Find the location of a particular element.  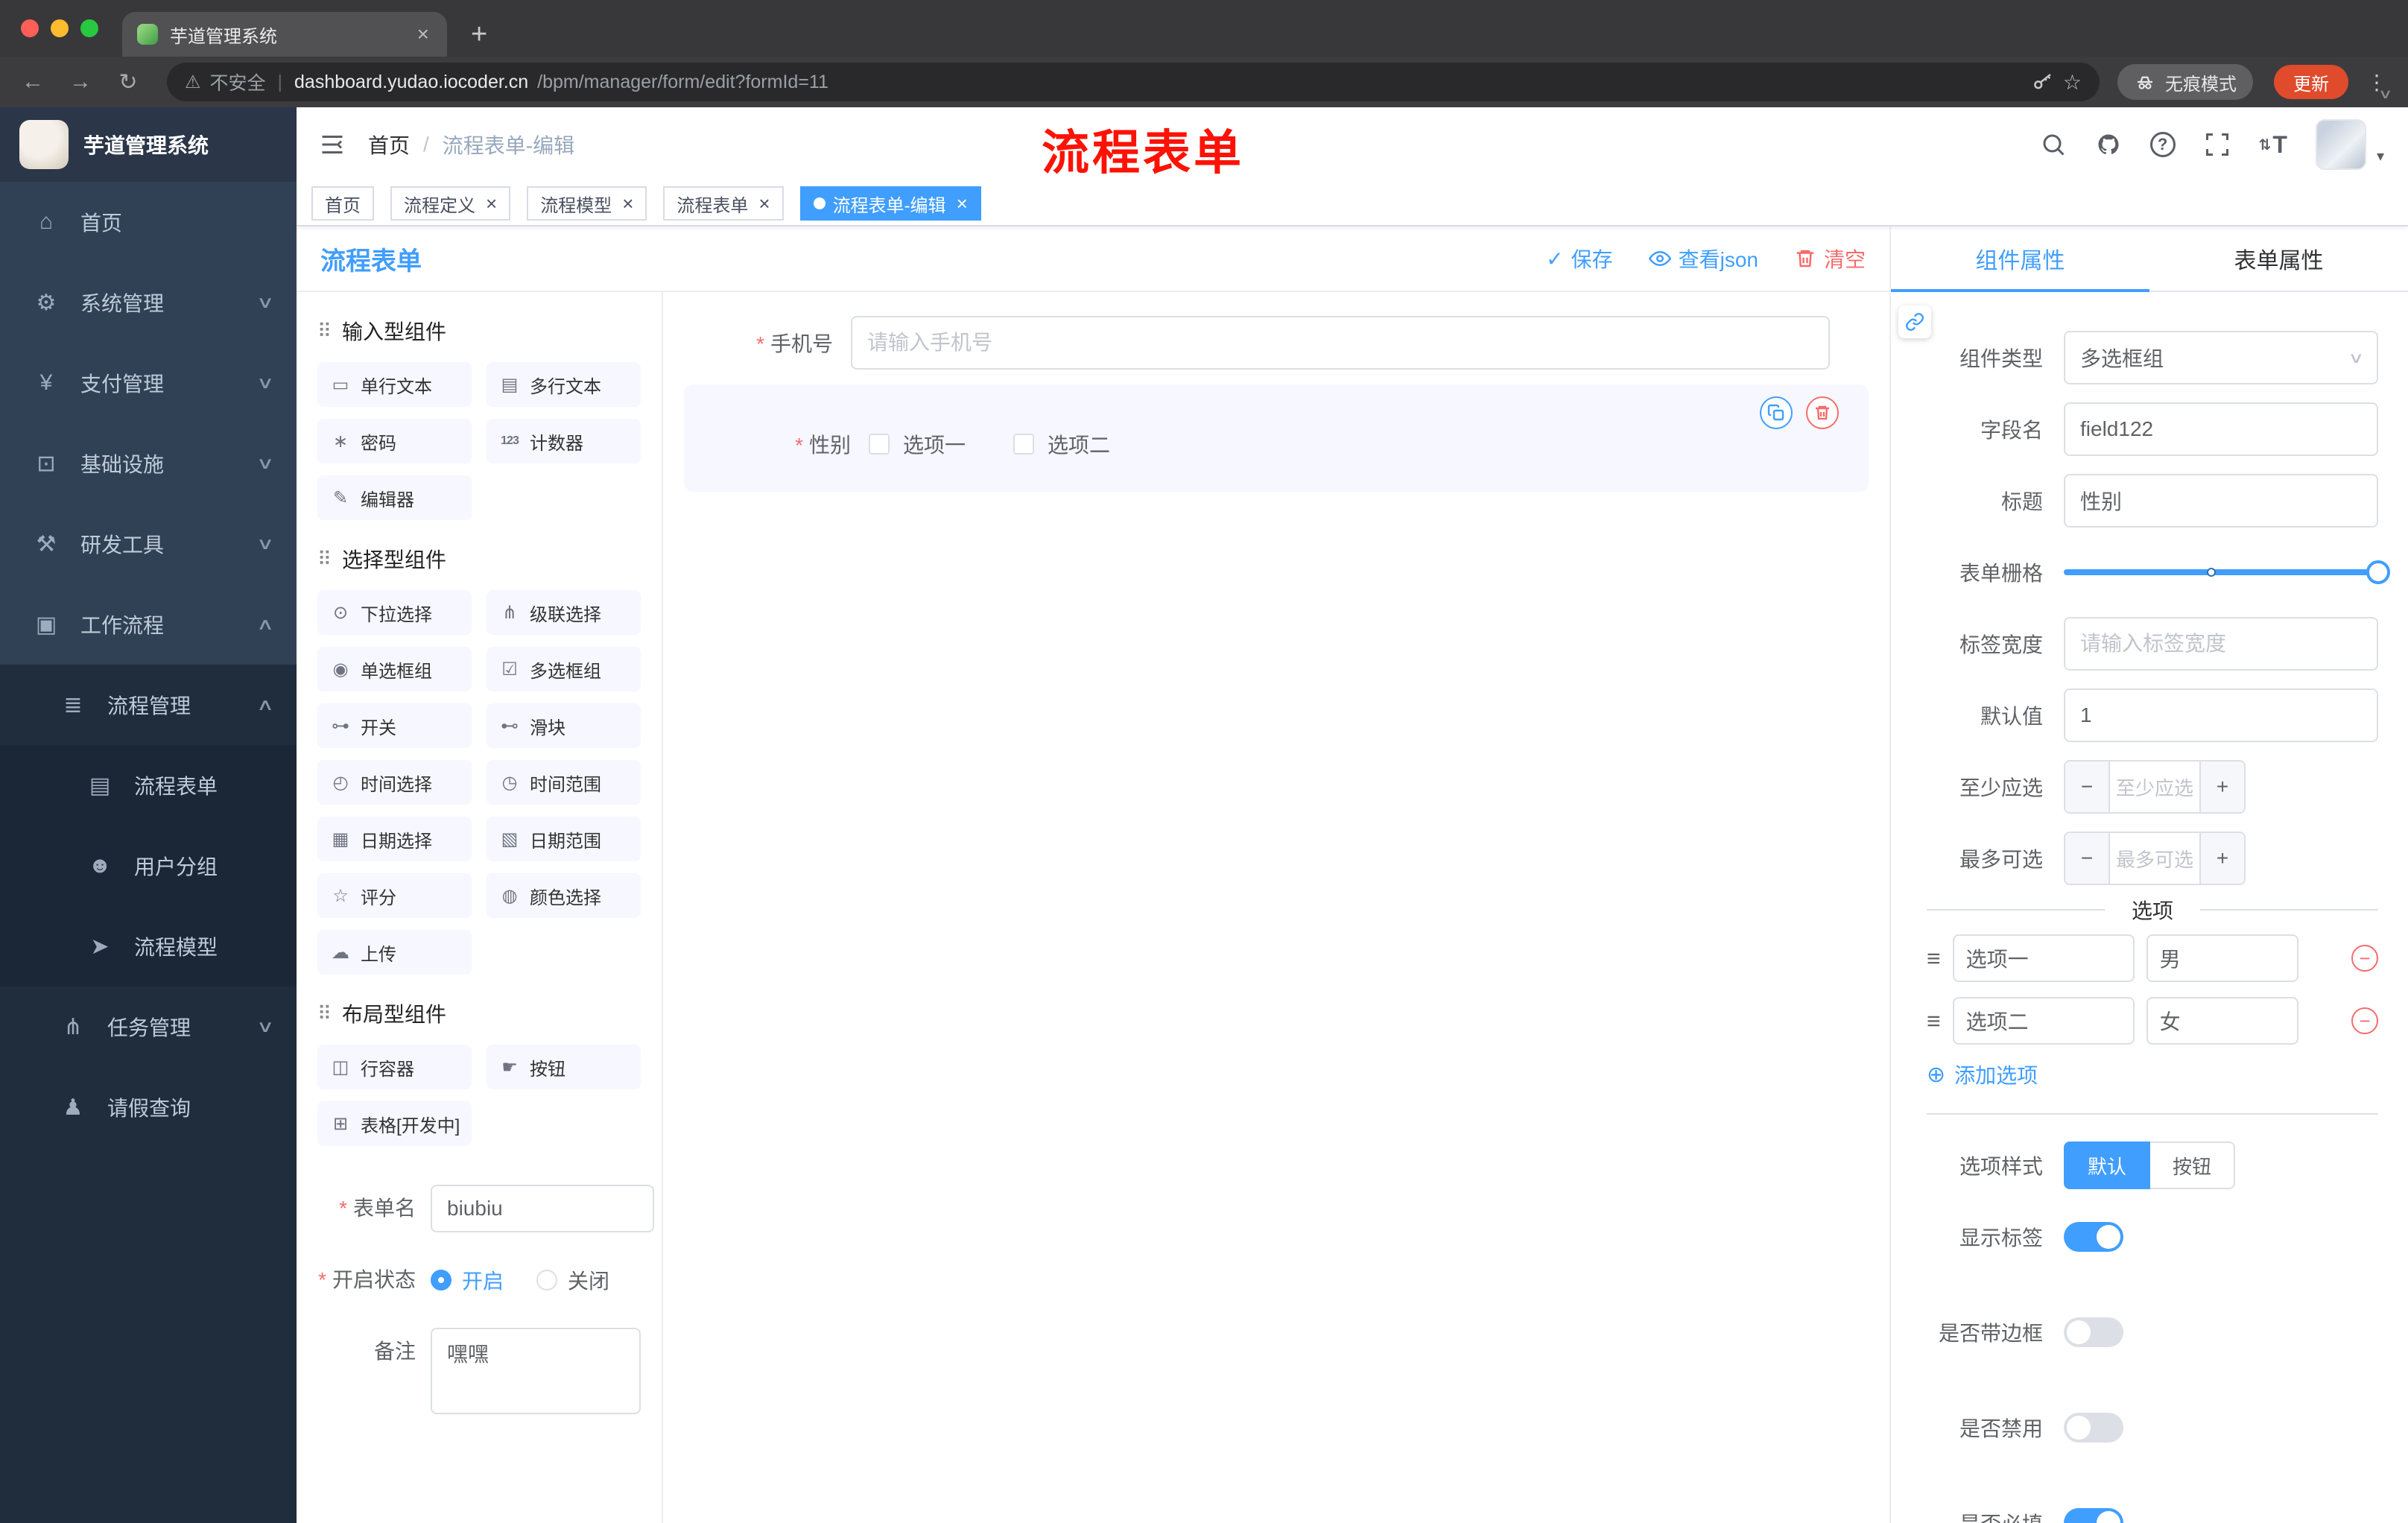

palette-item-cascader: ⋔ 级联选择 is located at coordinates (564, 612).